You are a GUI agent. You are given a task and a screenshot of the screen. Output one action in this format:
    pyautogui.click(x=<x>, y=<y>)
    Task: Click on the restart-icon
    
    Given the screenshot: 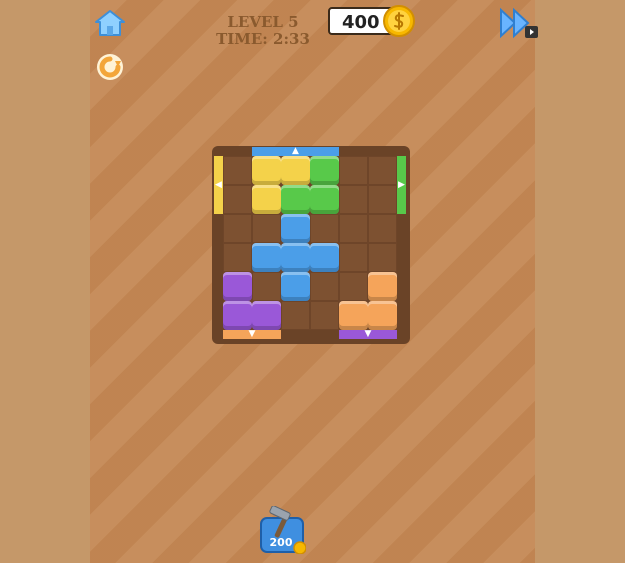 What is the action you would take?
    pyautogui.click(x=110, y=67)
    